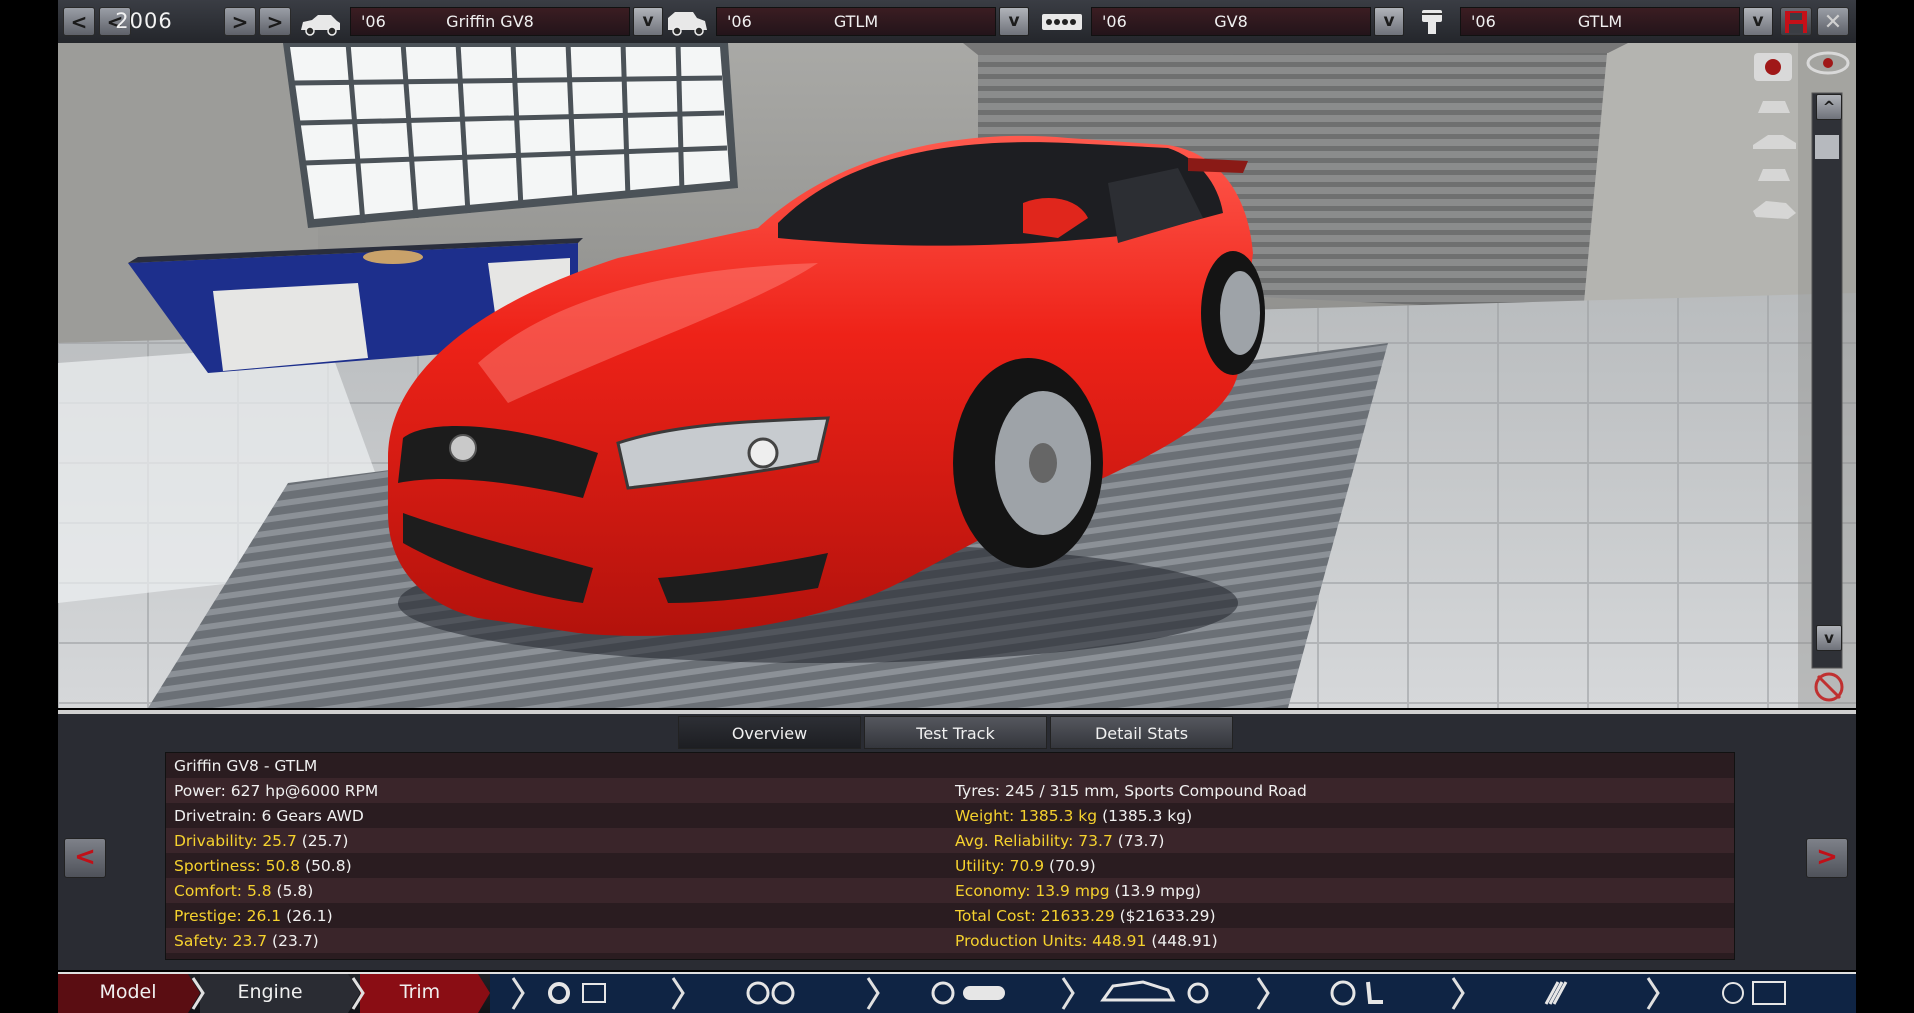 This screenshot has width=1914, height=1013. Describe the element at coordinates (270, 992) in the screenshot. I see `nav-engine: Engine` at that location.